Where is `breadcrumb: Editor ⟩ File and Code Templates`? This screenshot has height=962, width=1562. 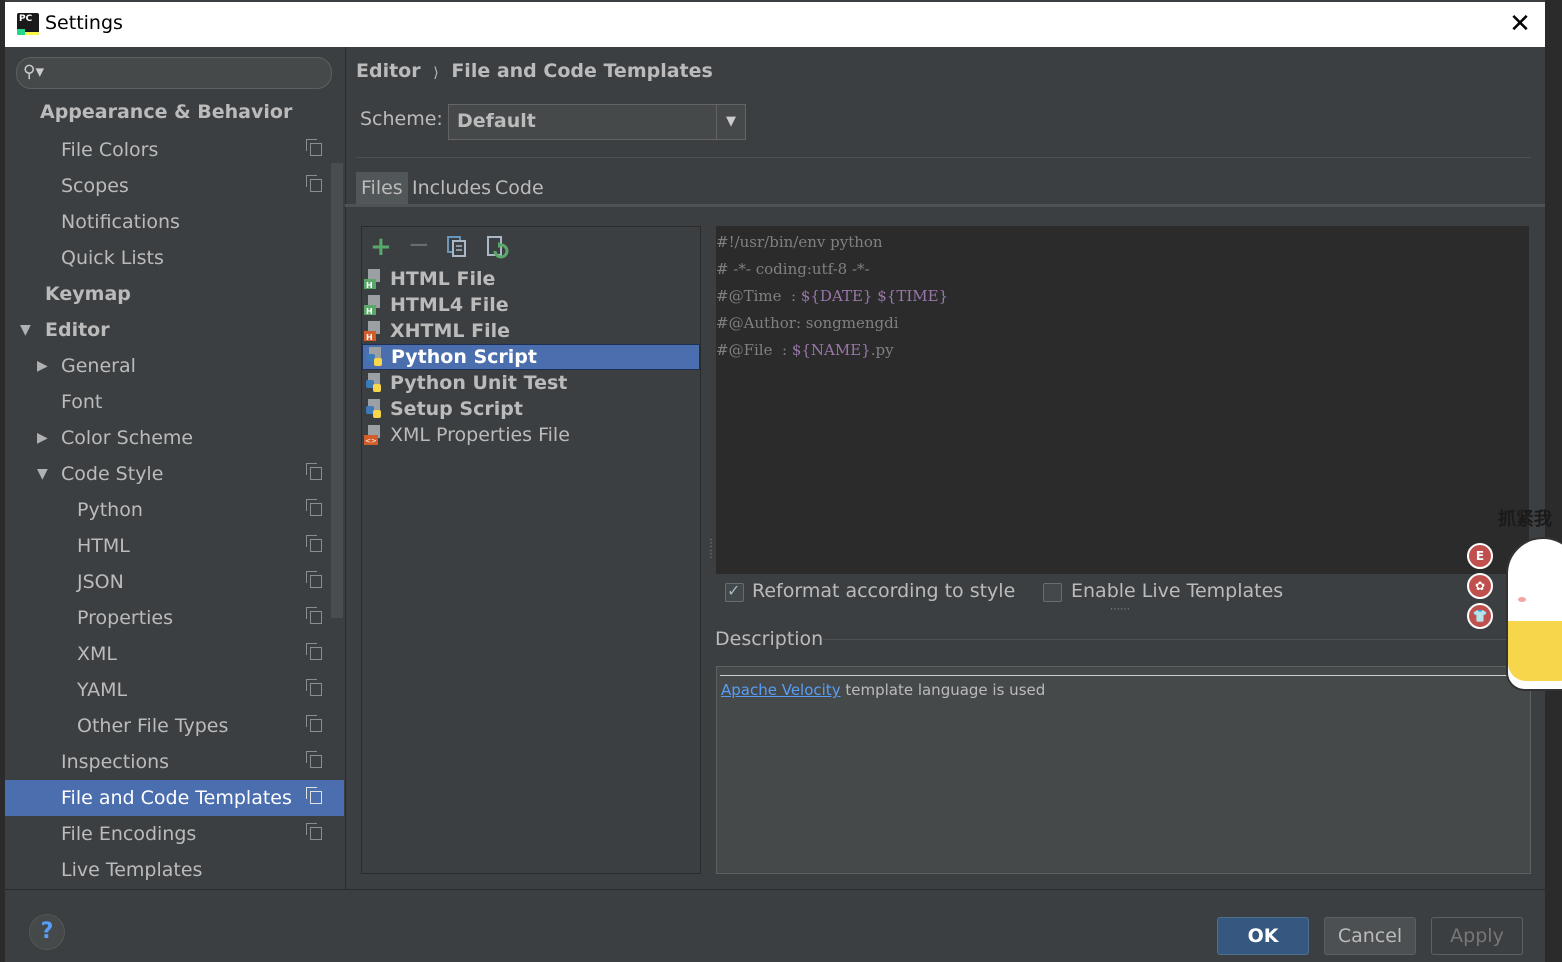
breadcrumb: Editor ⟩ File and Code Templates is located at coordinates (534, 71).